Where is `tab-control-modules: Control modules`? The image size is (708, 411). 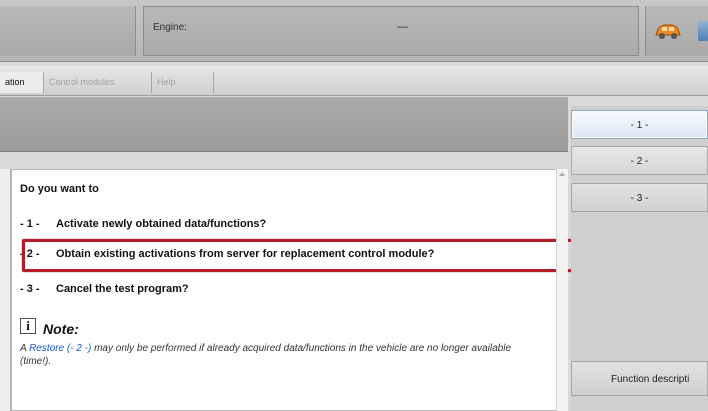 tab-control-modules: Control modules is located at coordinates (98, 82).